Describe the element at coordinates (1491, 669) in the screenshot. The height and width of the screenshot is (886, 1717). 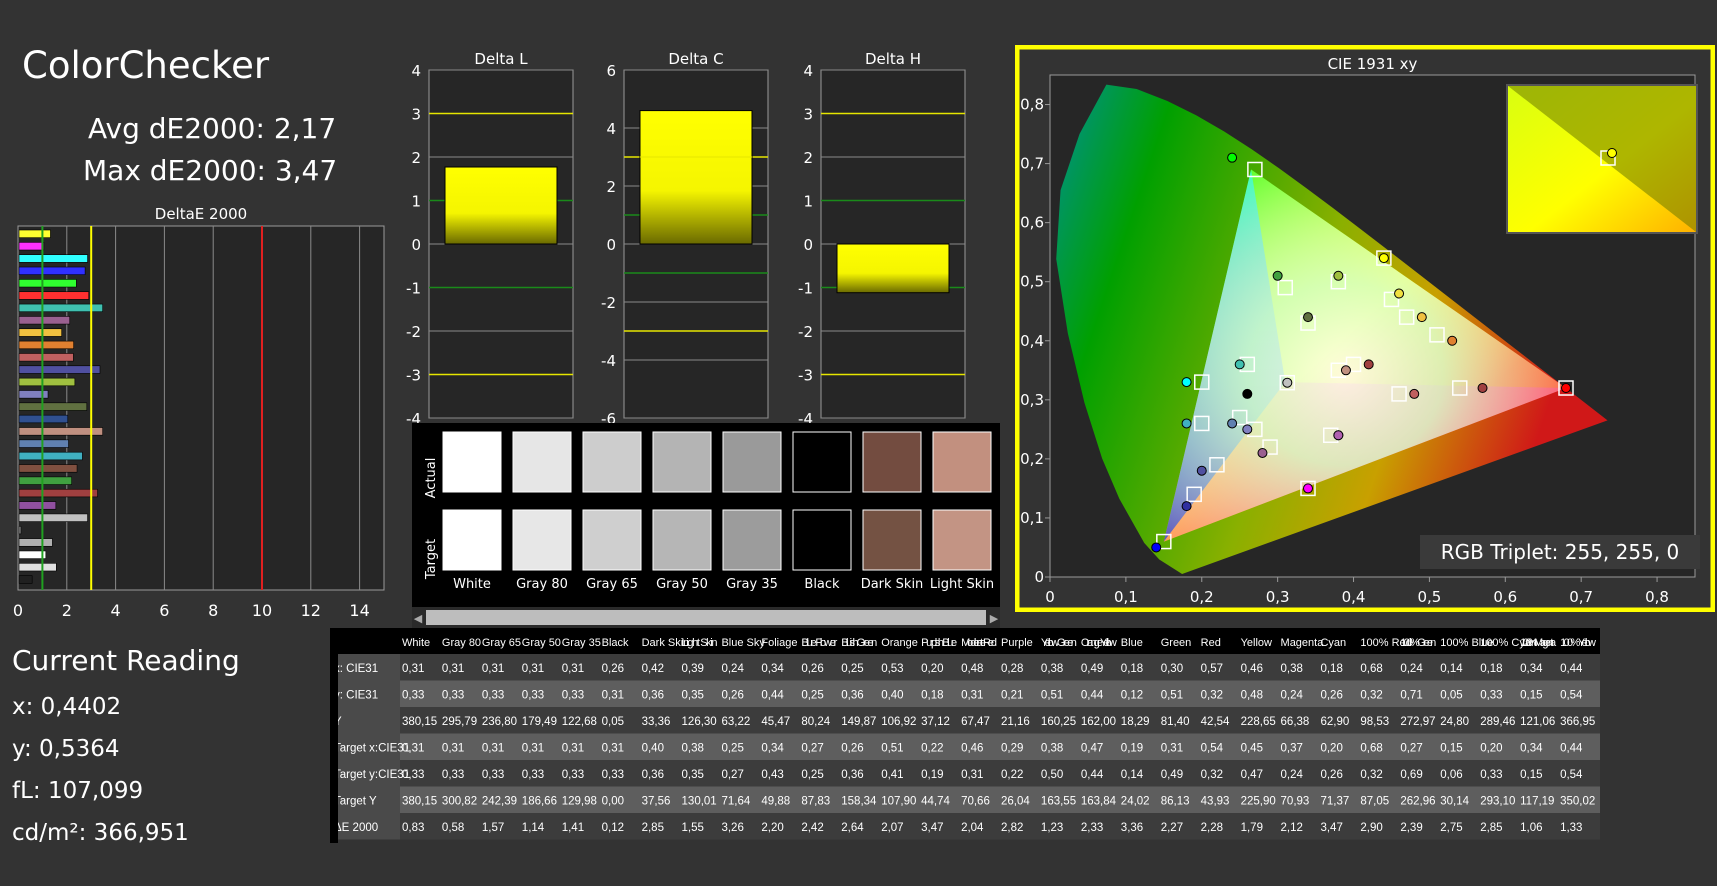
I see `table-cell: 0,18` at that location.